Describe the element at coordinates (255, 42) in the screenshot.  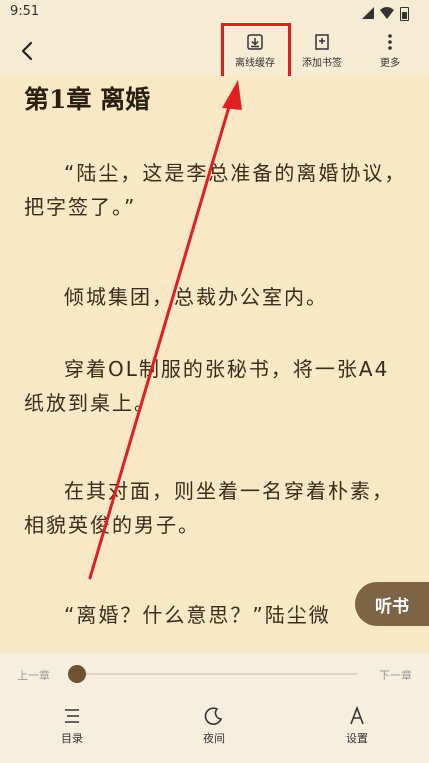
I see `download-icon` at that location.